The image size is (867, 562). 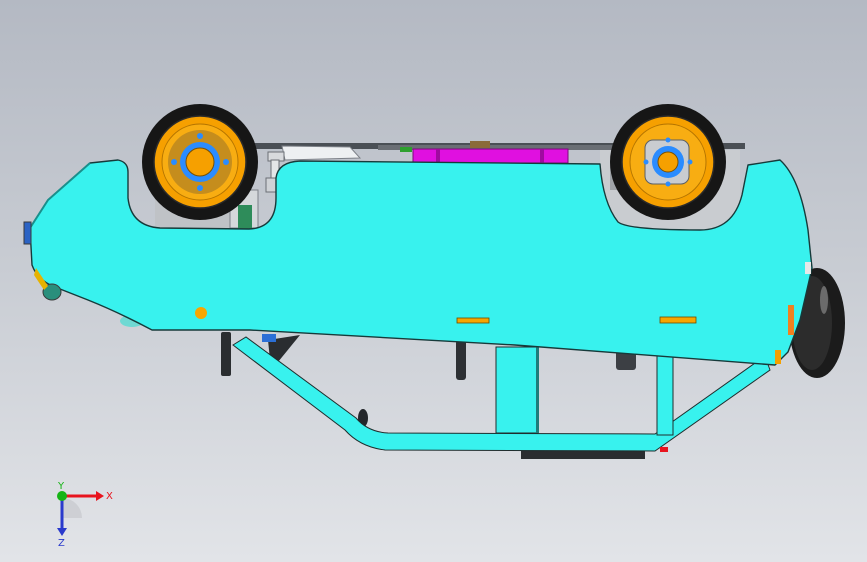 I want to click on front-wheel, so click(x=200, y=162).